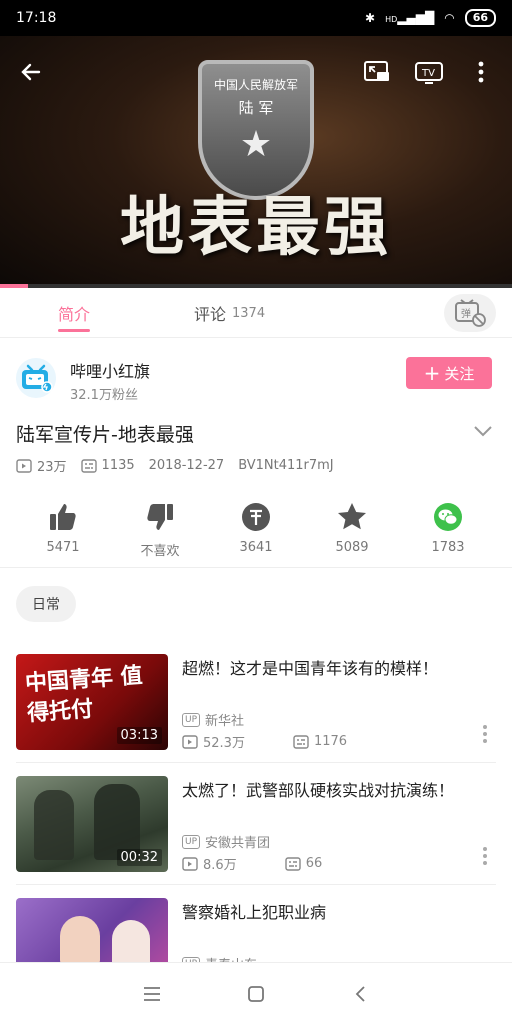  I want to click on related-video-title: 太燃了！武警部队硬核实战对抗演练！, so click(318, 790).